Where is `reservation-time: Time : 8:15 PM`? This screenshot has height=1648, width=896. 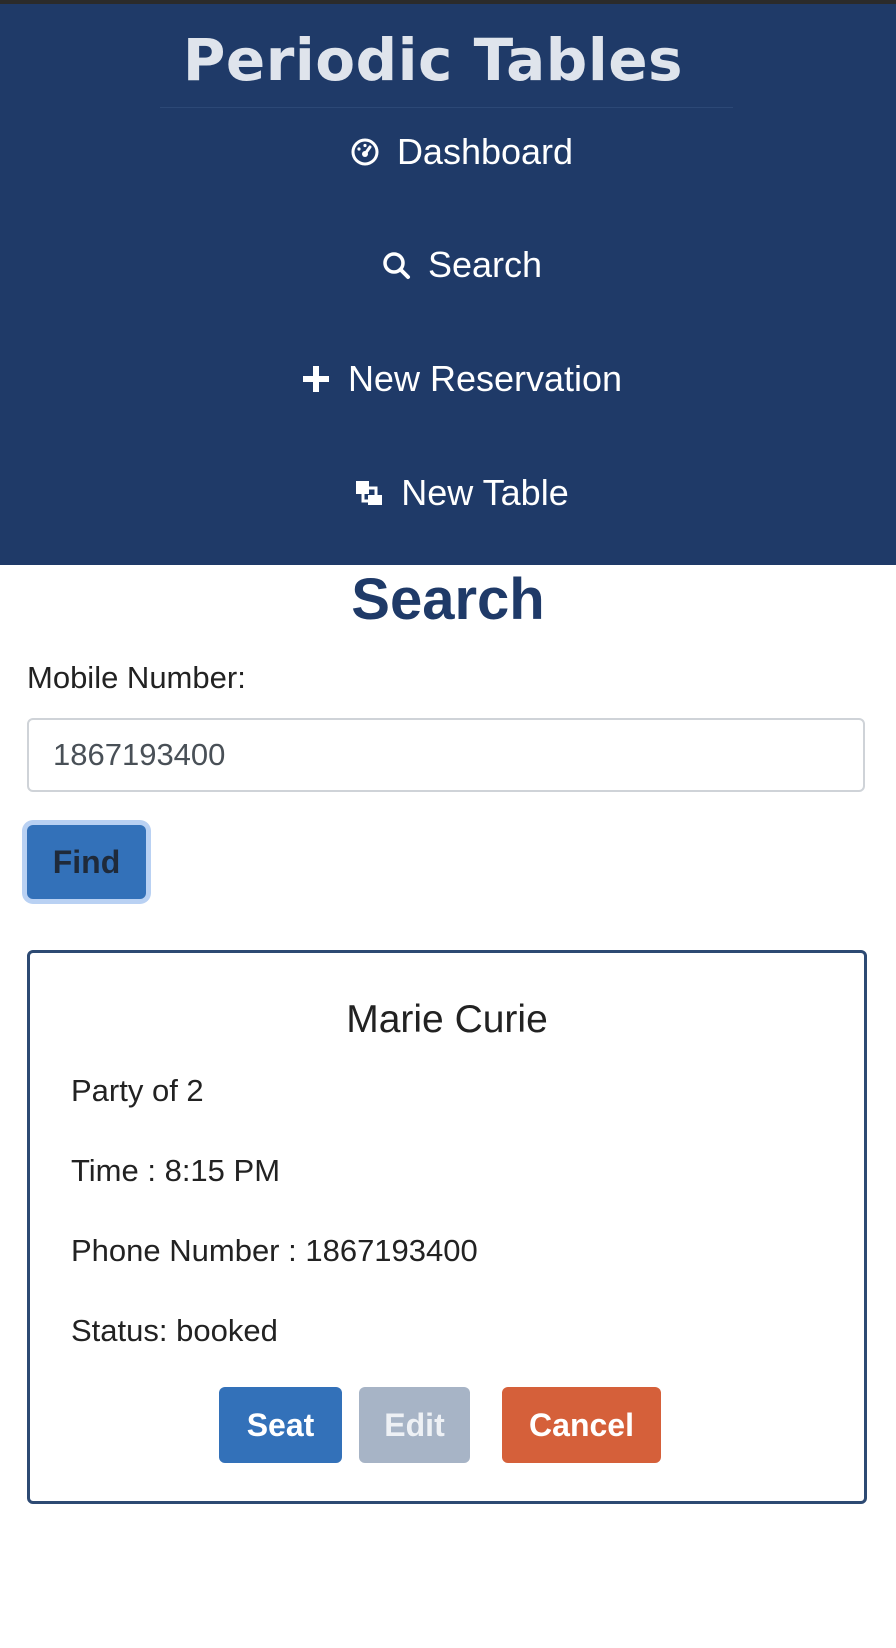
reservation-time: Time : 8:15 PM is located at coordinates (176, 1170).